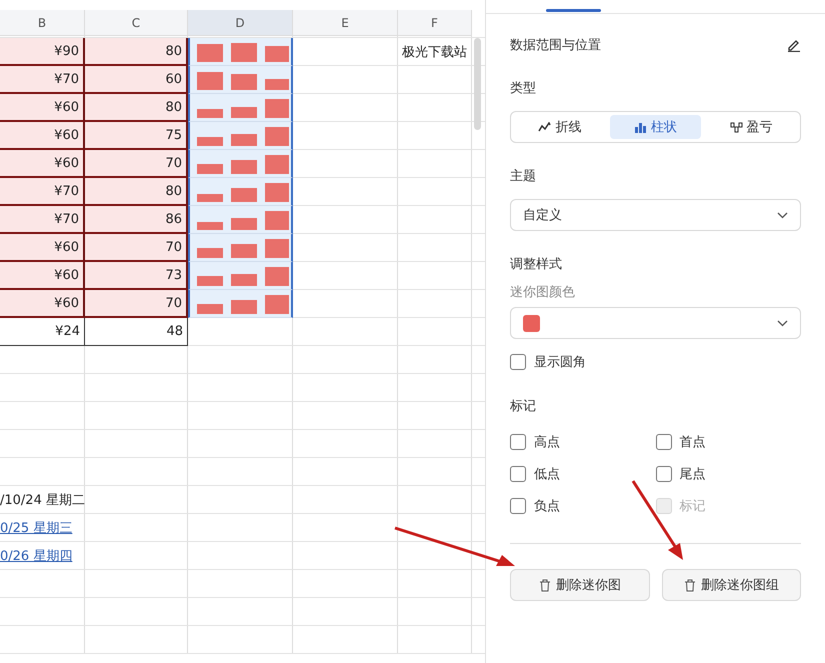 This screenshot has height=663, width=825. I want to click on section-title: 数据范围与位置, so click(555, 45).